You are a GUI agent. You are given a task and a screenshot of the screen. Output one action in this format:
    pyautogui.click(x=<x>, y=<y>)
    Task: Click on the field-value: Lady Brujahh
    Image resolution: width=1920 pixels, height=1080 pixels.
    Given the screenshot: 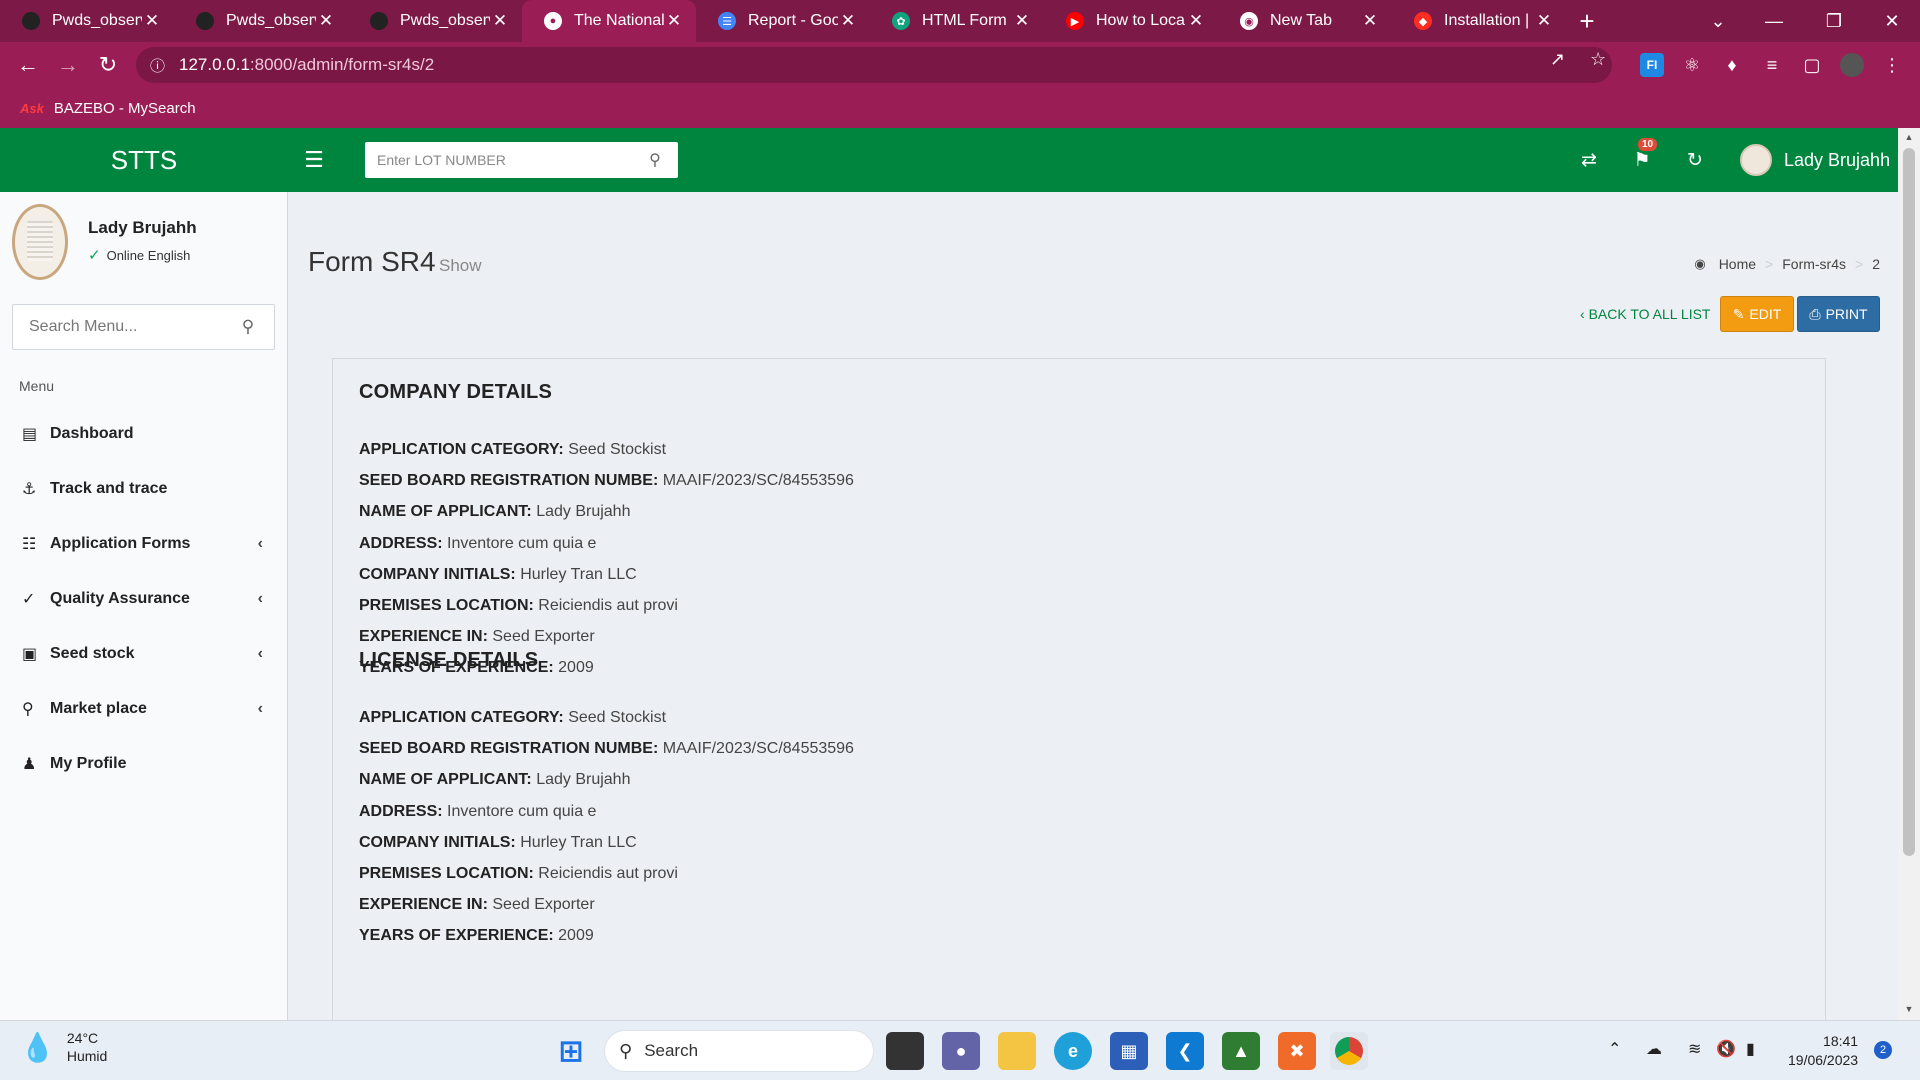 What is the action you would take?
    pyautogui.click(x=583, y=780)
    